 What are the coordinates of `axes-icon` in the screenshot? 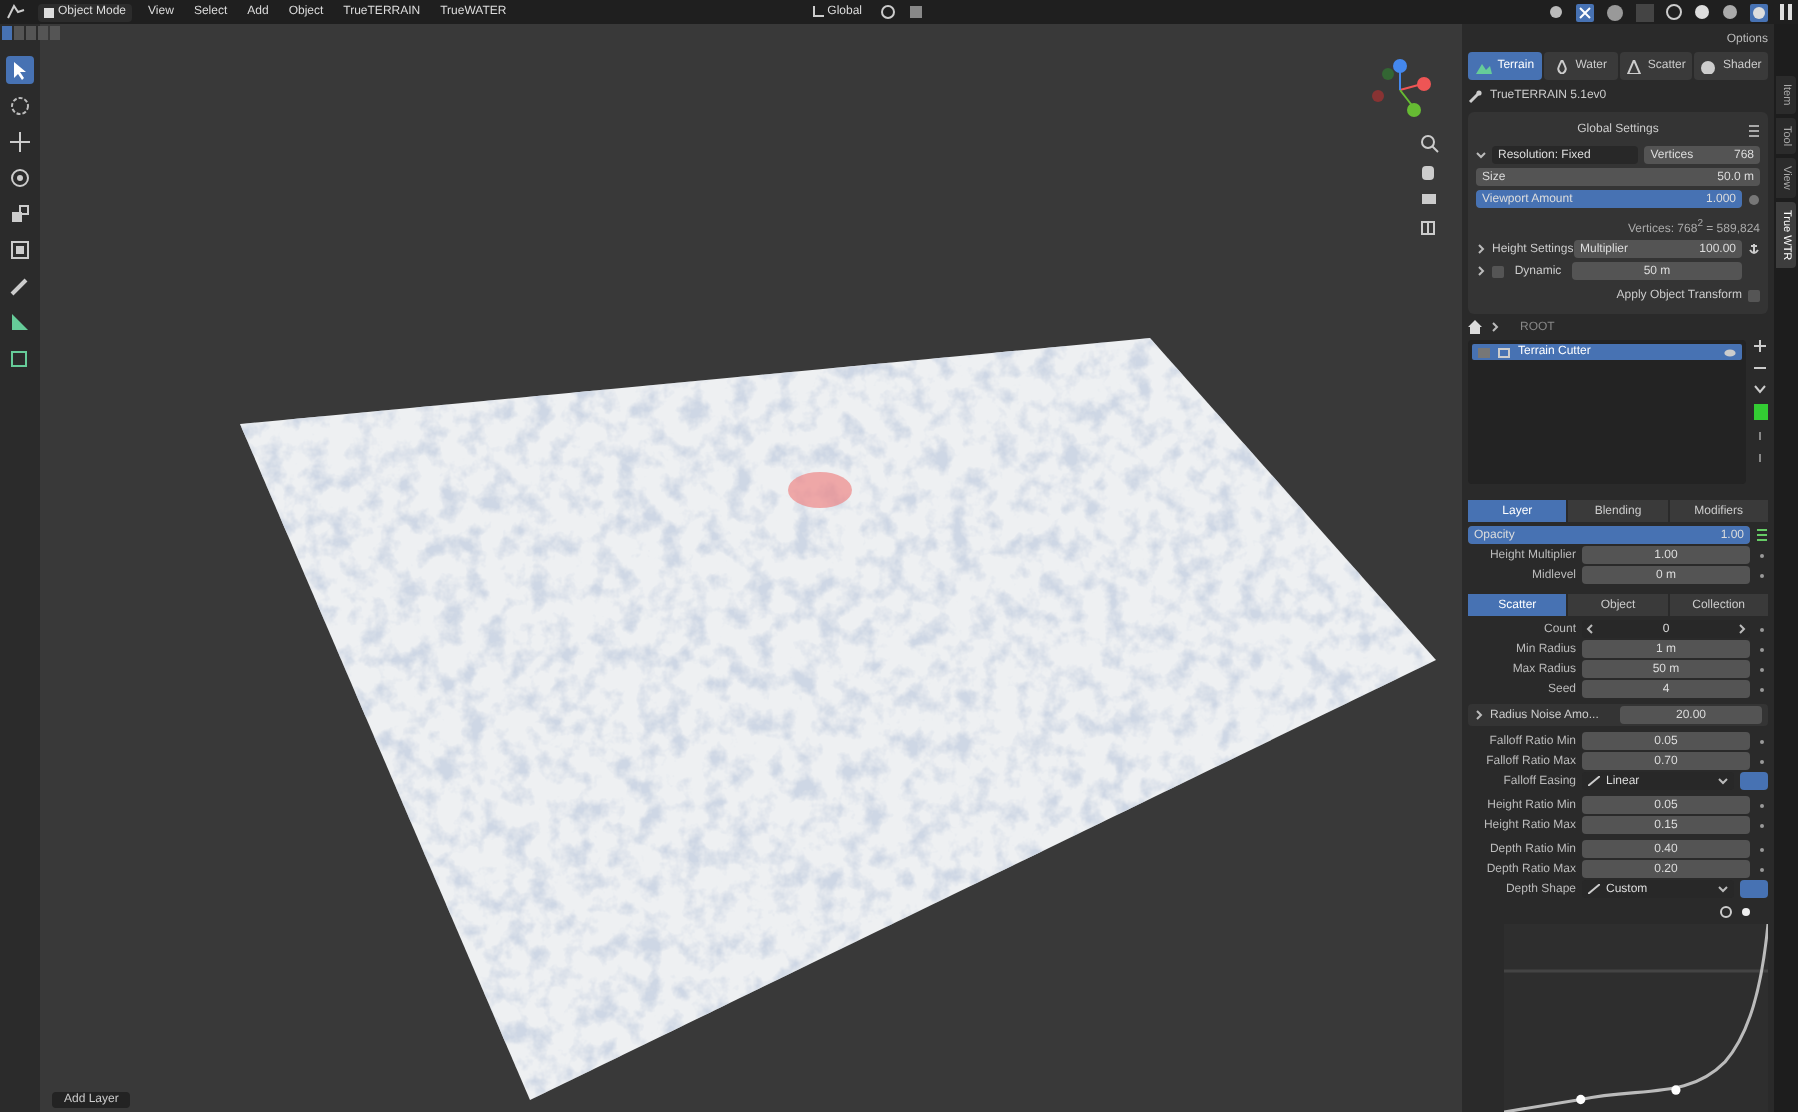 It's located at (817, 12).